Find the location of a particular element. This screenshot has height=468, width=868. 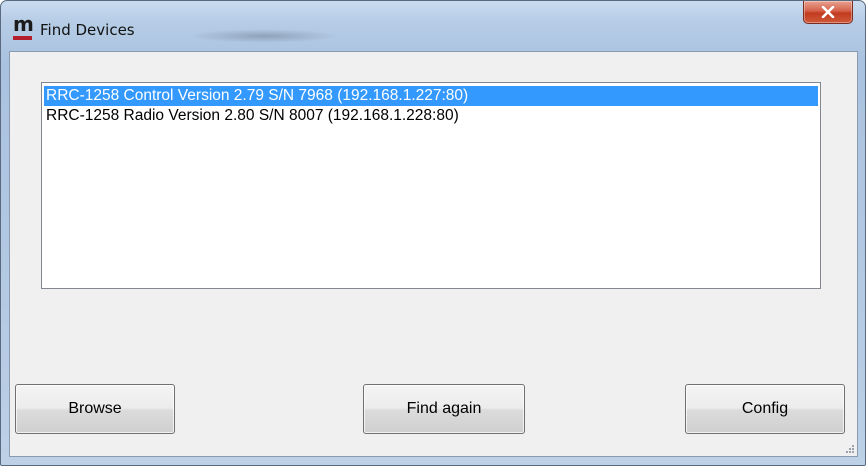

close-button is located at coordinates (828, 12).